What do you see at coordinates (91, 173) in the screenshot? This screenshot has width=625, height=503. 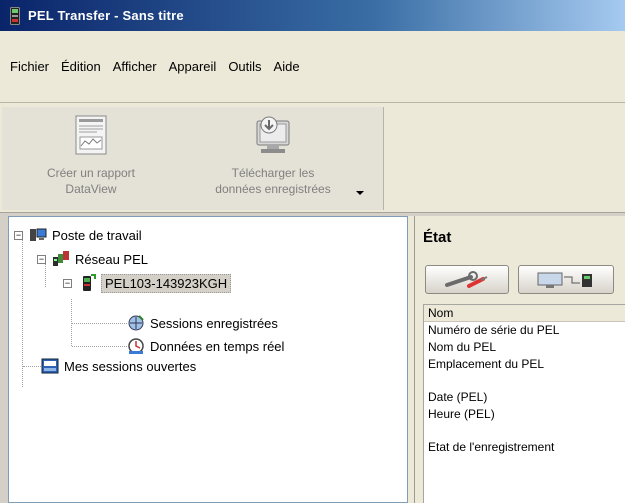 I see `create-report-label-1: Créer un rapport` at bounding box center [91, 173].